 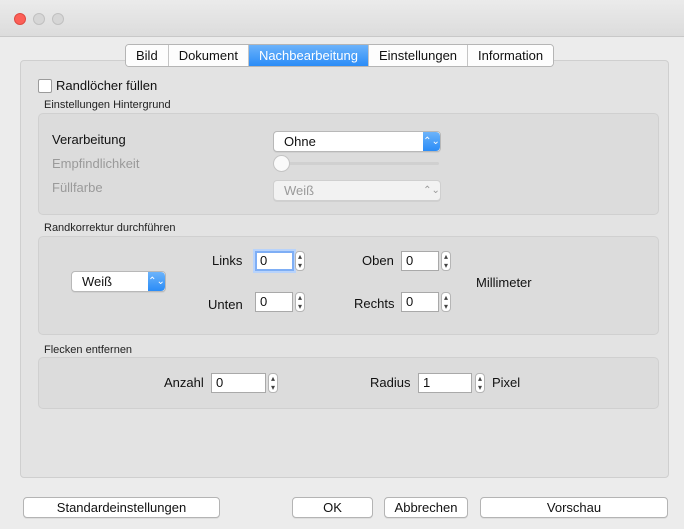 What do you see at coordinates (418, 55) in the screenshot?
I see `tab-einstellungen: Einstellungen` at bounding box center [418, 55].